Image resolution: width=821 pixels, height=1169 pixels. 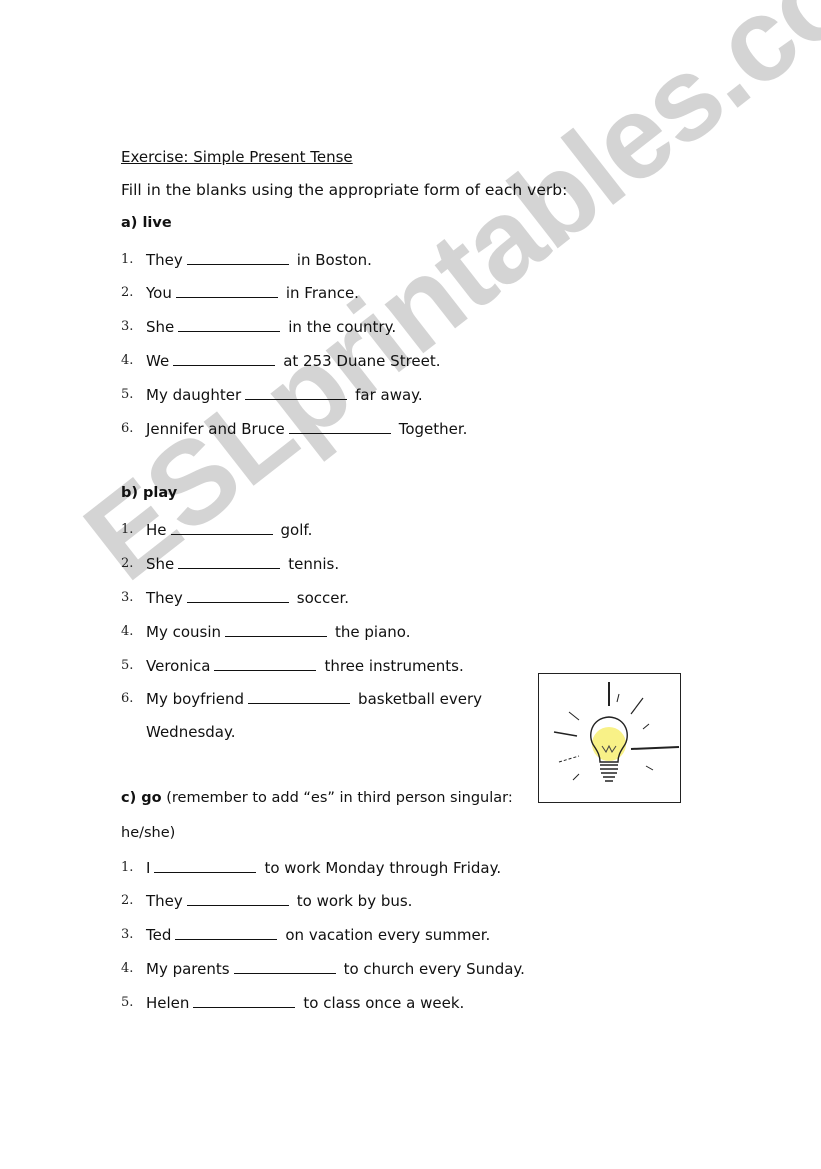 What do you see at coordinates (433, 429) in the screenshot?
I see `item-rest: Together.` at bounding box center [433, 429].